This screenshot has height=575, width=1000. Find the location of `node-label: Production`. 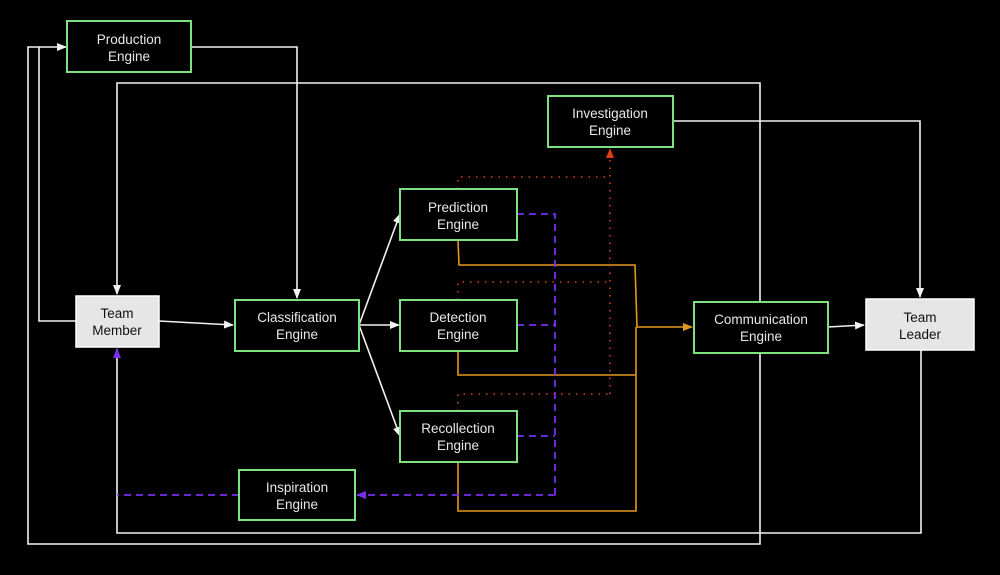

node-label: Production is located at coordinates (129, 39).